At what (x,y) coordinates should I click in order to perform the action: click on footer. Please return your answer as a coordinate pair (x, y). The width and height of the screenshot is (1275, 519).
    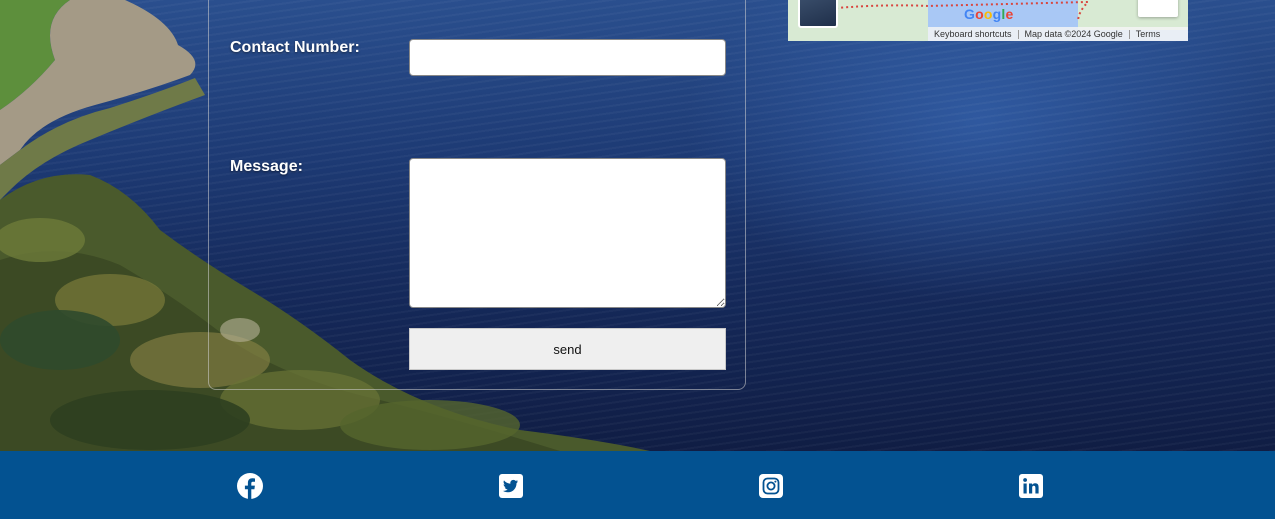
    Looking at the image, I should click on (637, 485).